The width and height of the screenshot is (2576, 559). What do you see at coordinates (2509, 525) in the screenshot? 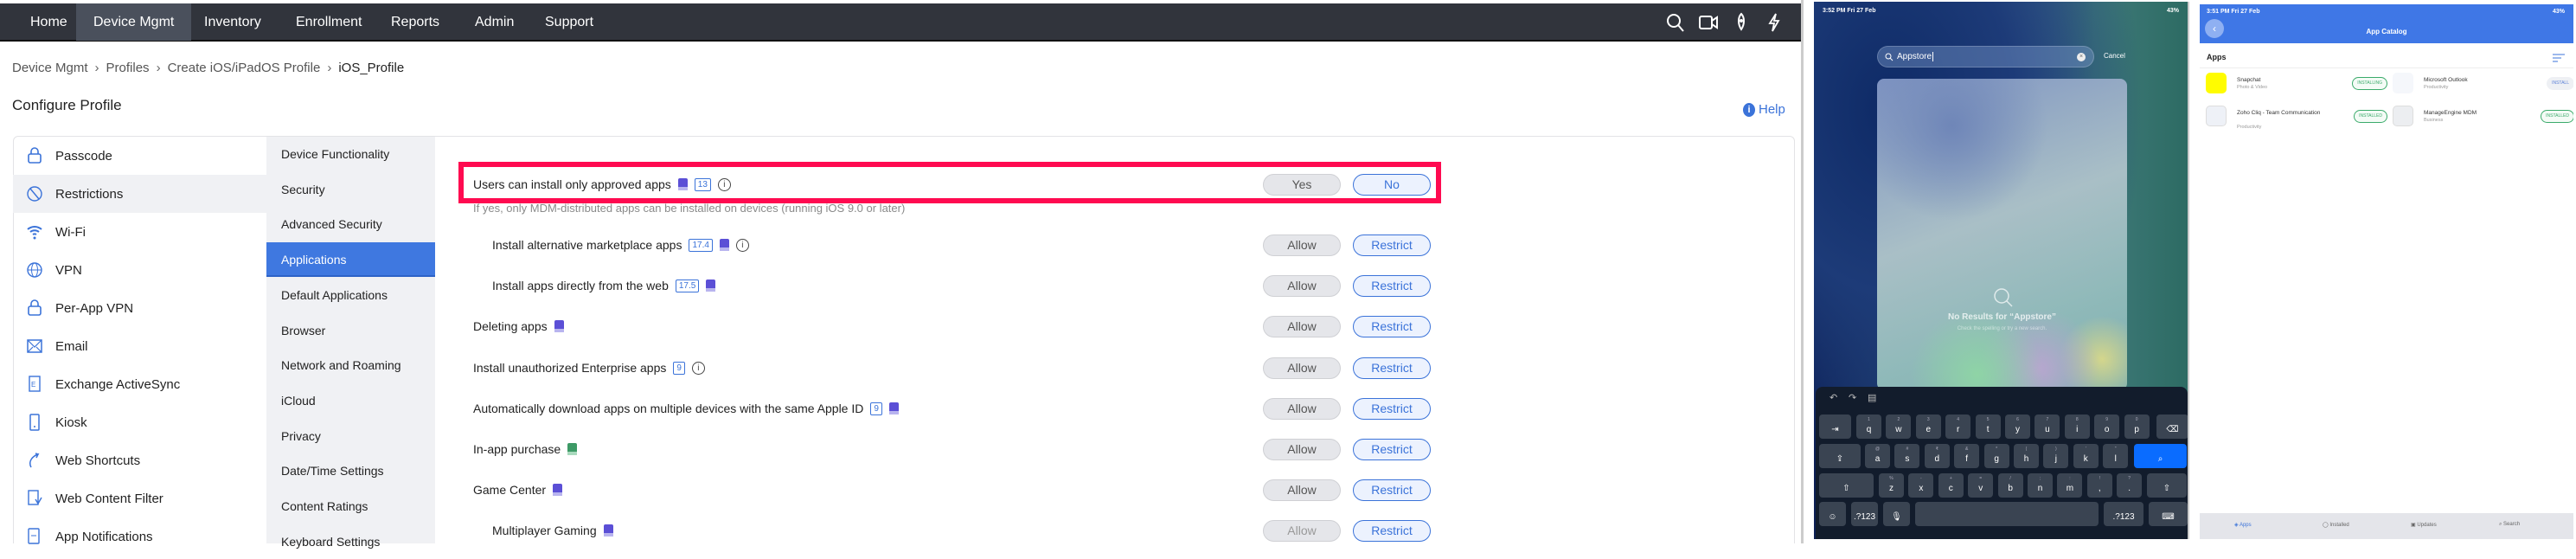
I see `tab-search: ⌕ Search` at bounding box center [2509, 525].